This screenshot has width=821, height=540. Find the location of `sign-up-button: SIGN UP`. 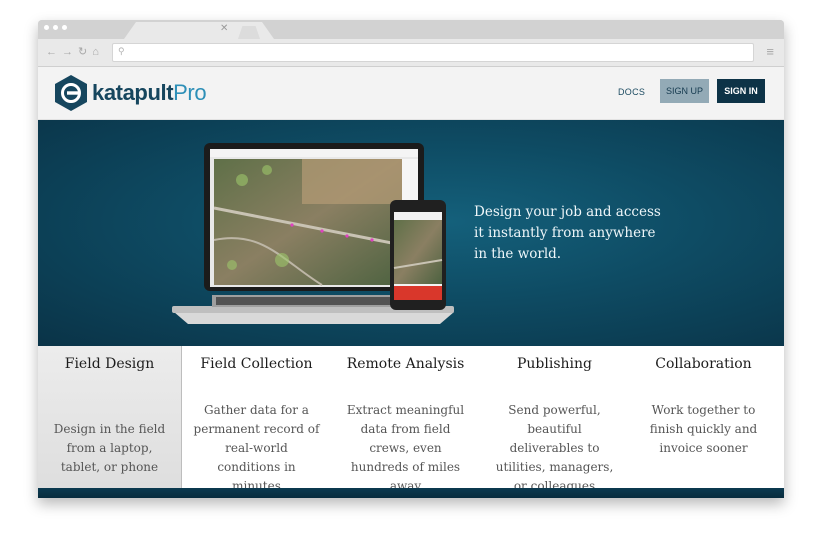

sign-up-button: SIGN UP is located at coordinates (684, 91).